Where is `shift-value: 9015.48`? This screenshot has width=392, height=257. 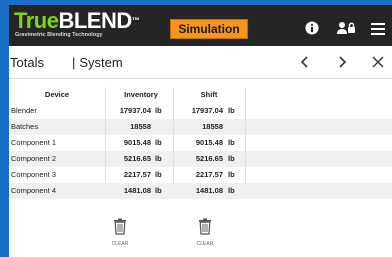 shift-value: 9015.48 is located at coordinates (209, 142).